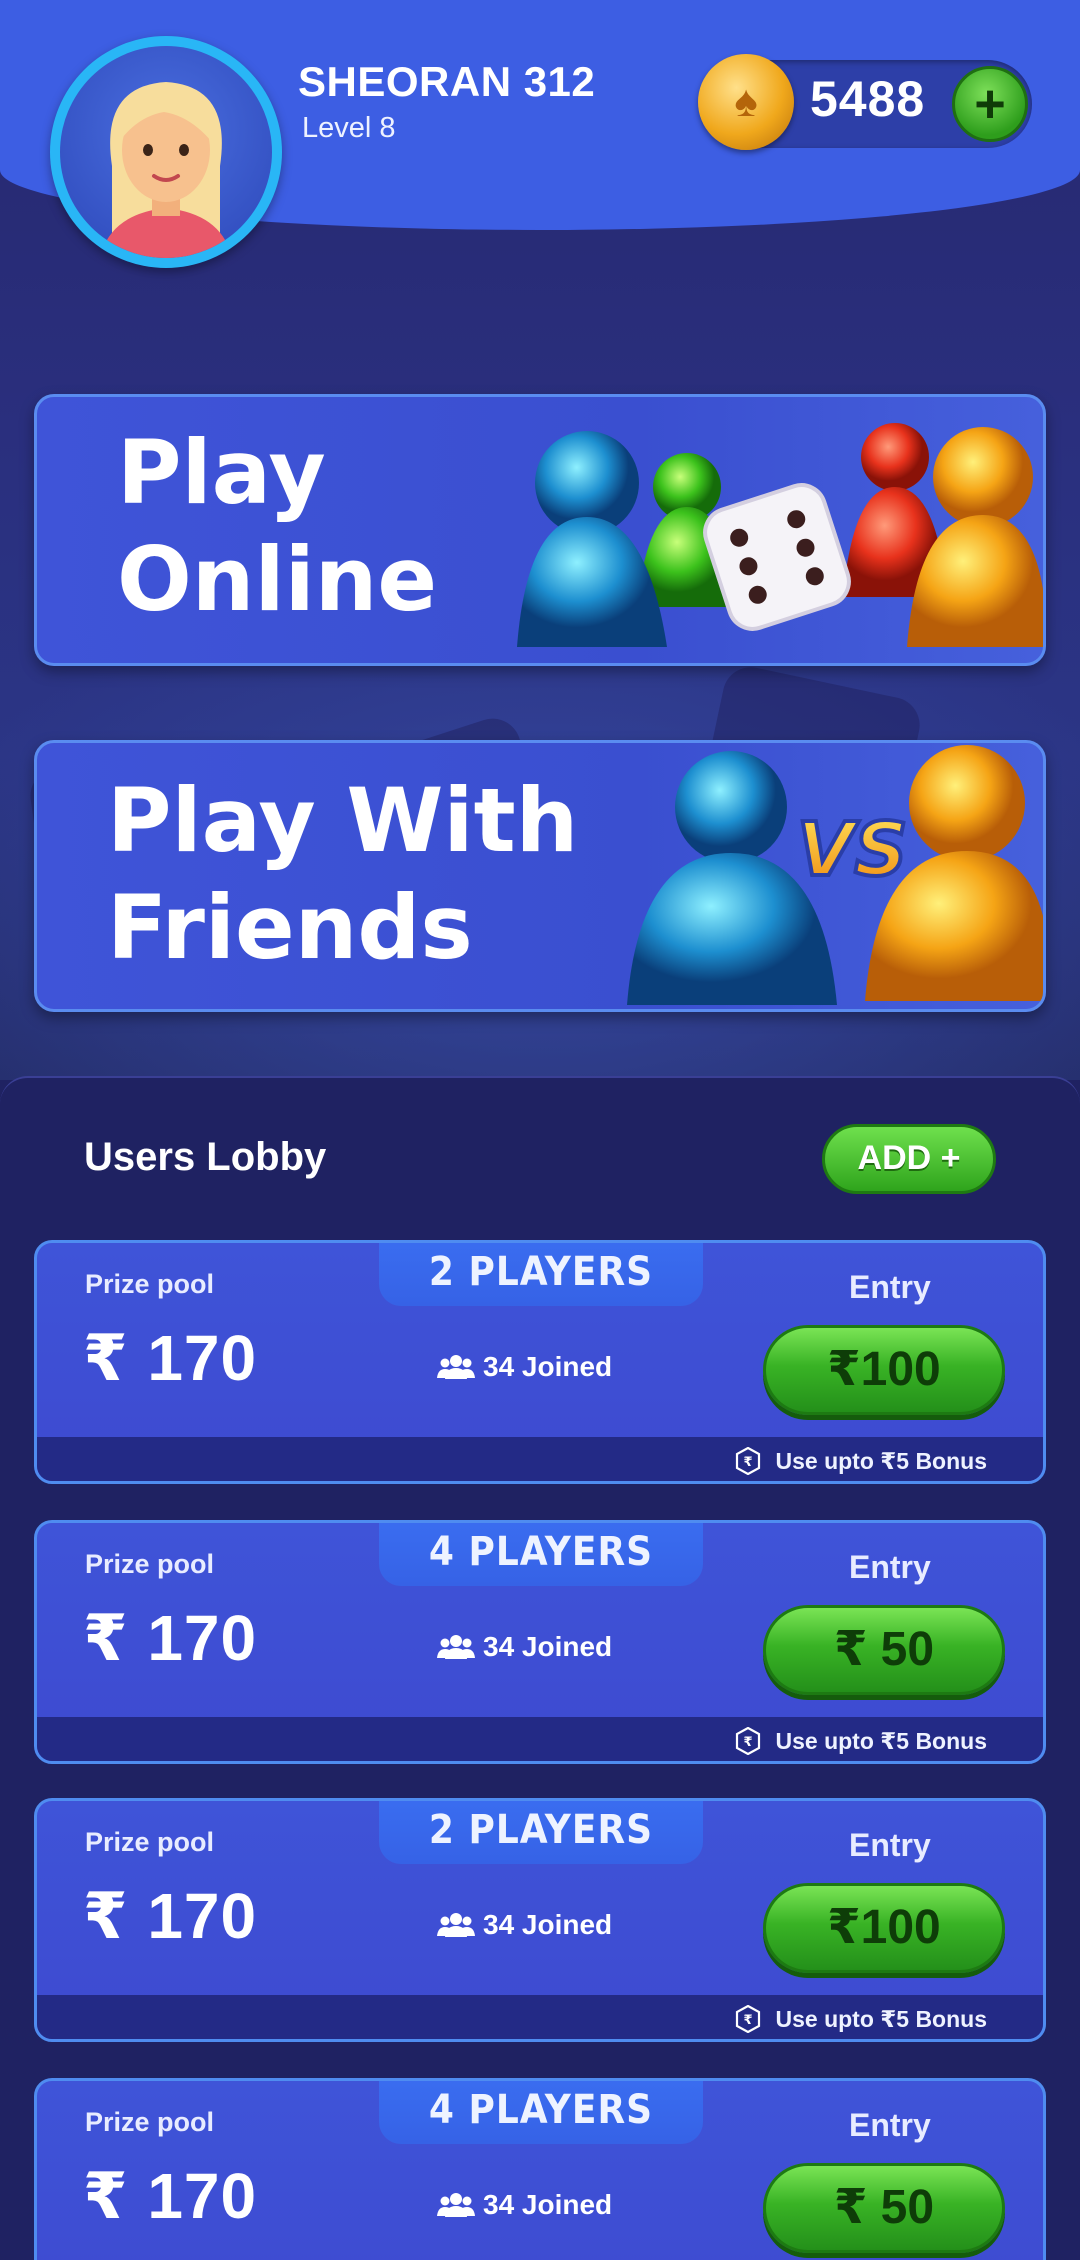 This screenshot has width=1080, height=2260. I want to click on play-friends-line-1: Play With, so click(343, 820).